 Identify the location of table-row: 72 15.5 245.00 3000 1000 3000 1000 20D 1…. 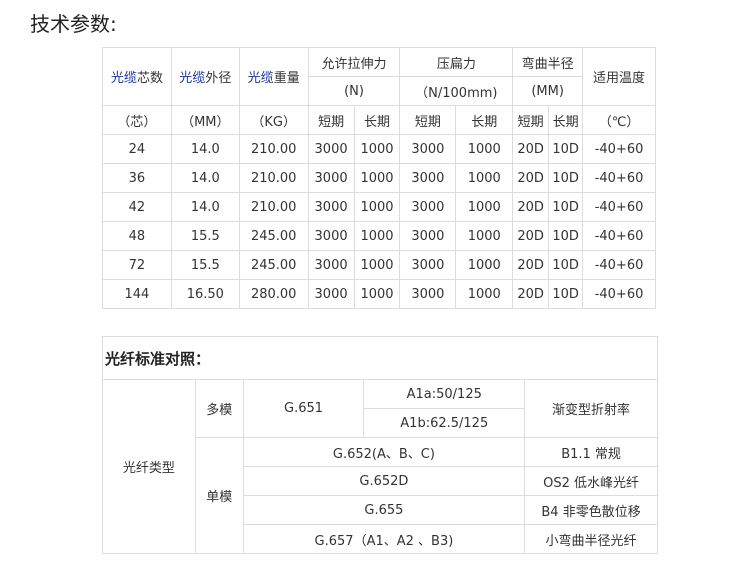
(379, 265).